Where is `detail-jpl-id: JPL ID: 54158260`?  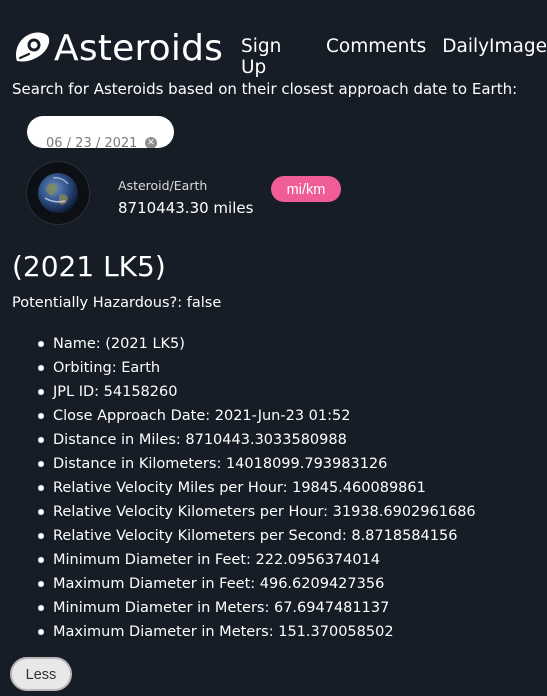 detail-jpl-id: JPL ID: 54158260 is located at coordinates (244, 396).